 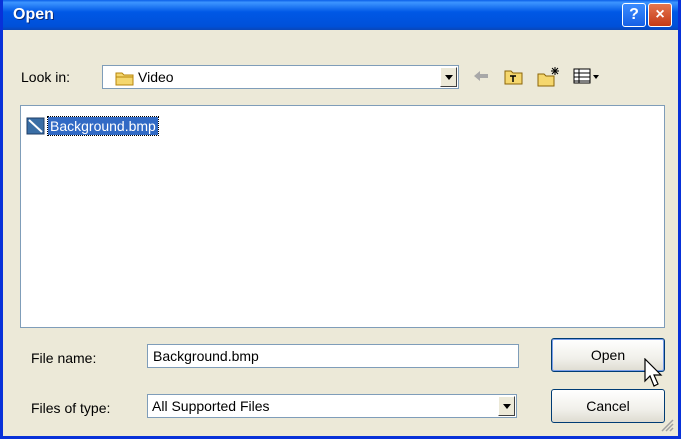 I want to click on dialog-title: Open, so click(x=33, y=14).